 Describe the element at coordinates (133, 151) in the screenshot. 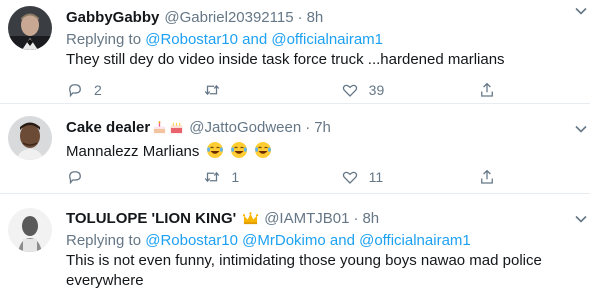

I see `tweet-text: Mannalezz Marlians` at that location.